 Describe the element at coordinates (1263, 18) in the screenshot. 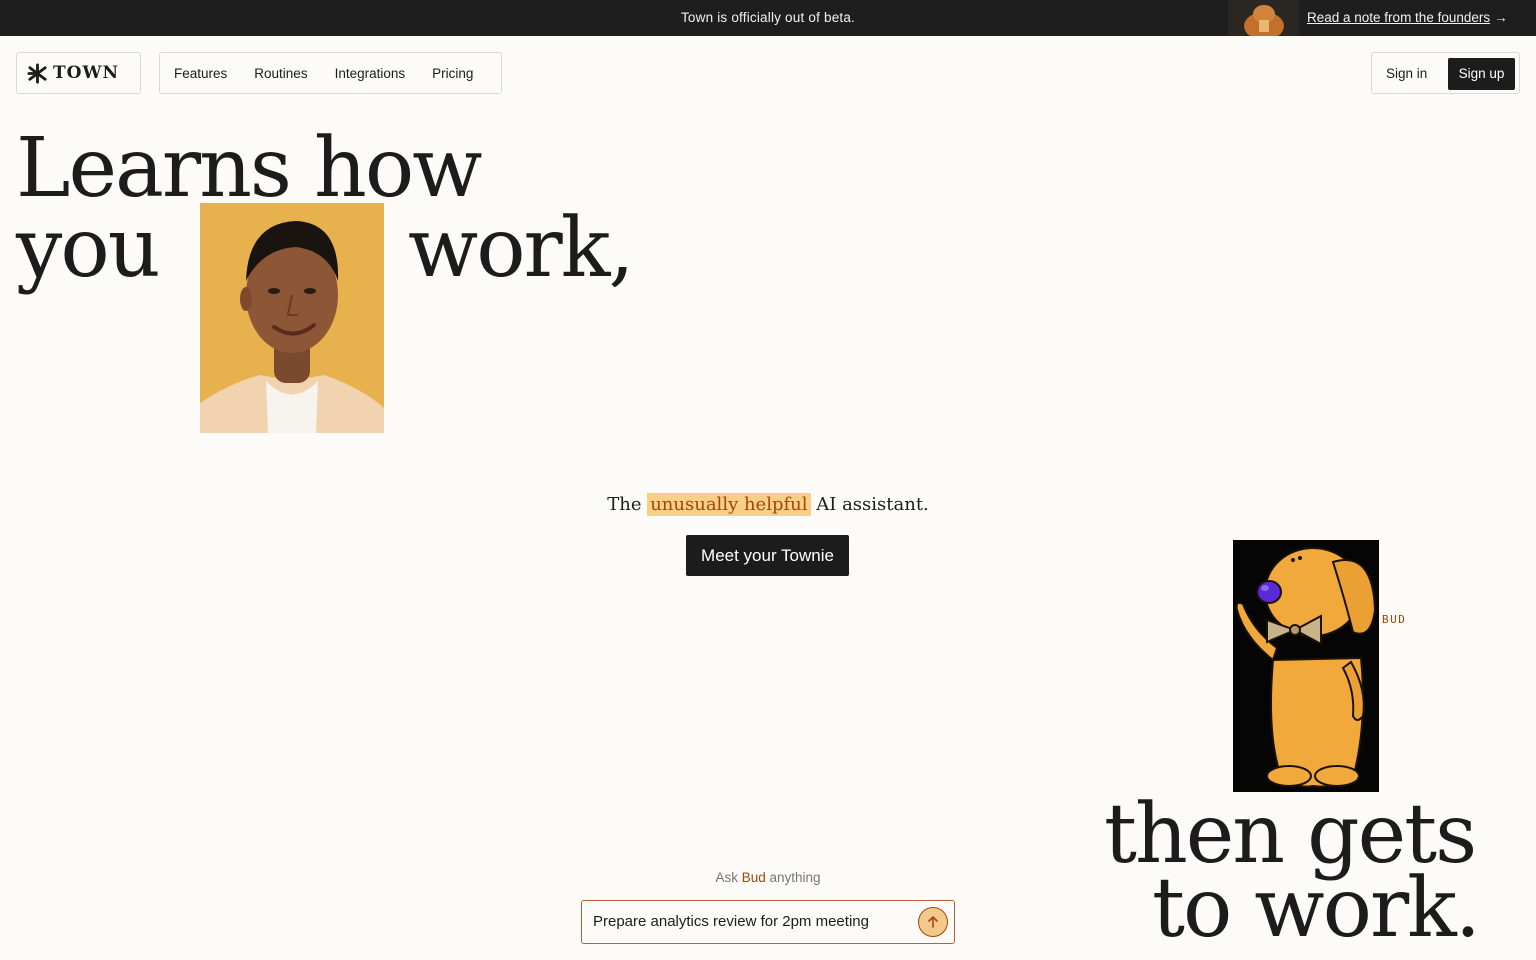

I see `founders-thumbnail` at that location.